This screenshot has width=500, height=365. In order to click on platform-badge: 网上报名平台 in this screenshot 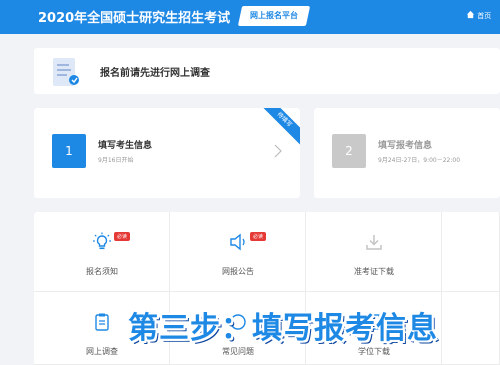, I will do `click(274, 16)`.